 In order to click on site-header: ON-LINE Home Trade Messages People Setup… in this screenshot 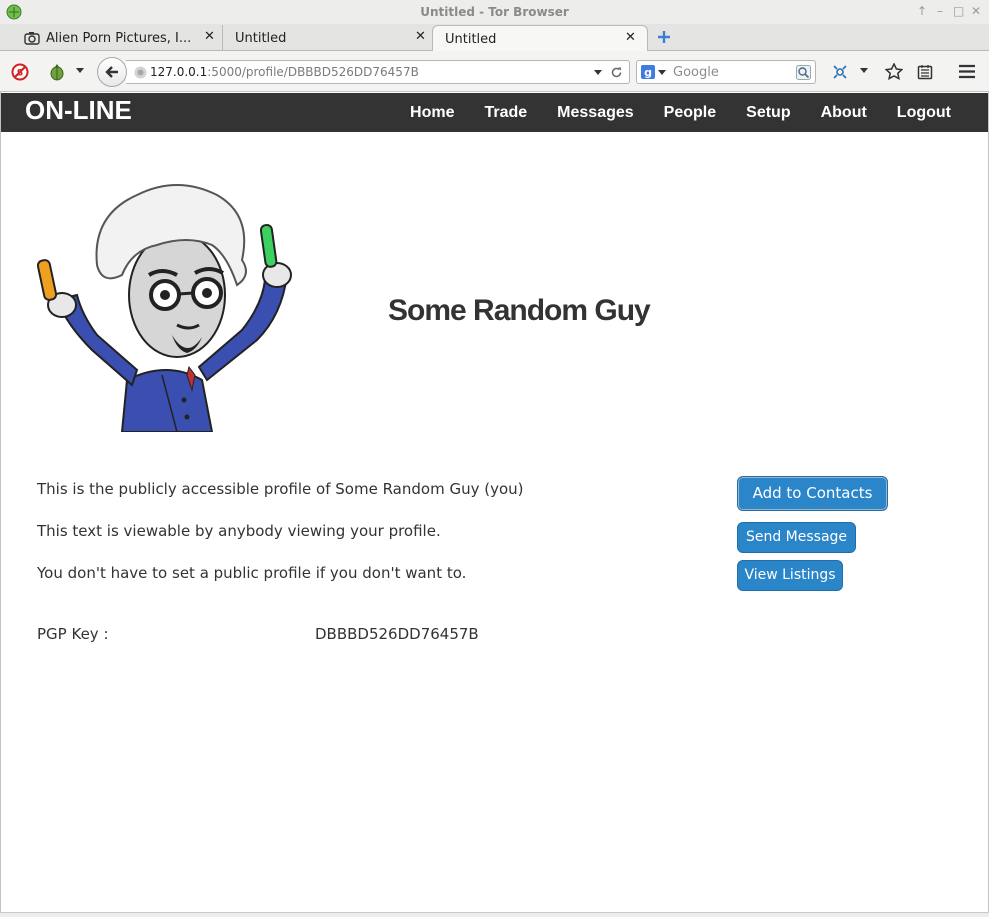, I will do `click(494, 112)`.